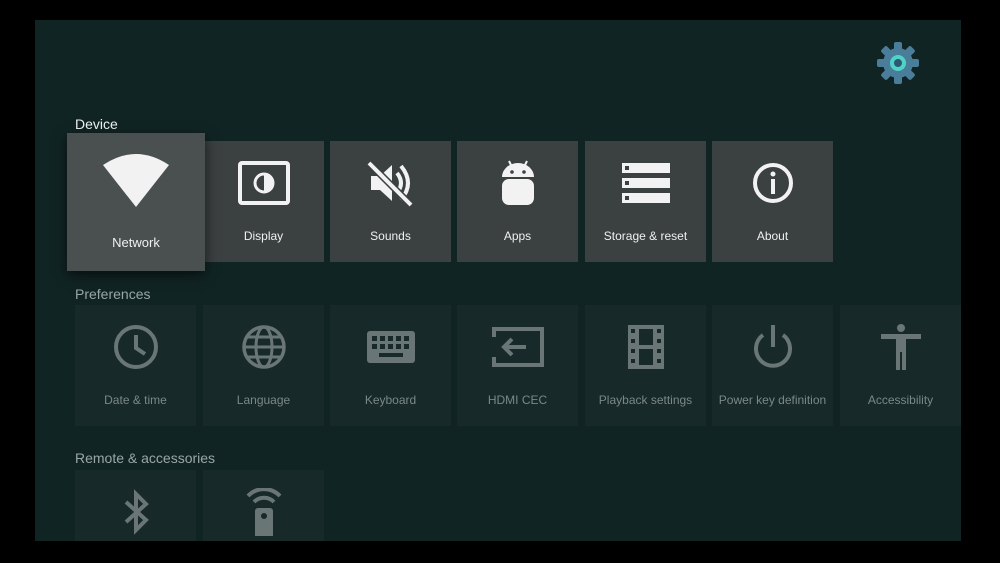  What do you see at coordinates (645, 400) in the screenshot?
I see `tile-label: Playback settings` at bounding box center [645, 400].